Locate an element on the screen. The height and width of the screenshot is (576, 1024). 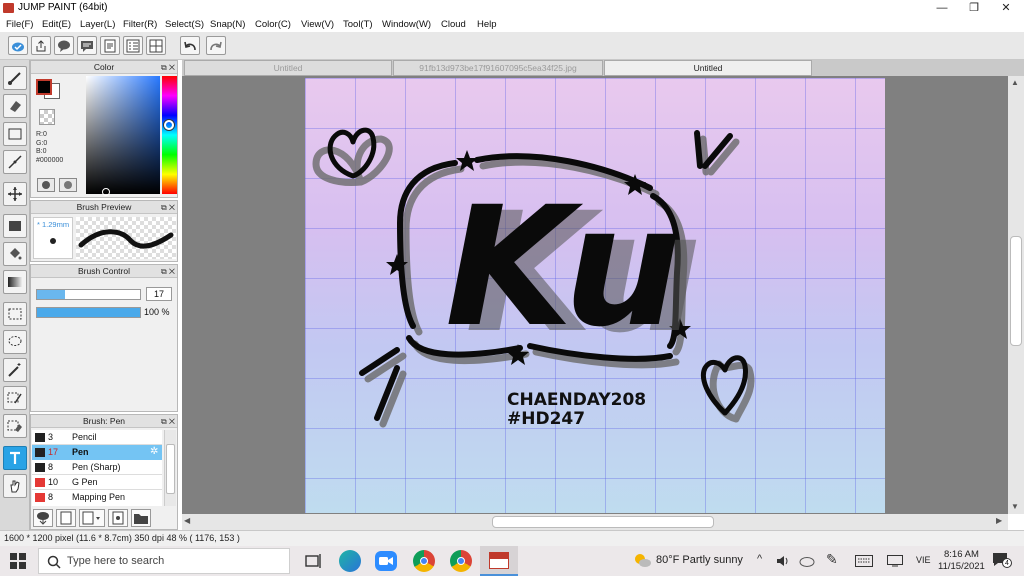
menu-edit: Edit(E) is located at coordinates (56, 24).